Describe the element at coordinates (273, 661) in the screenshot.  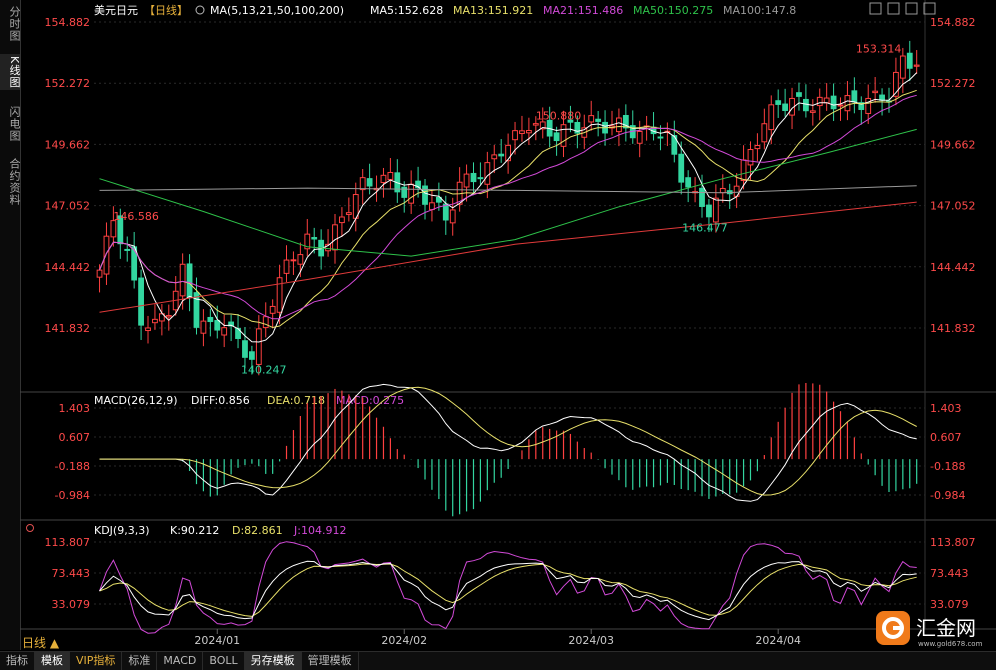
I see `bottom-tab-6: 另存模板` at that location.